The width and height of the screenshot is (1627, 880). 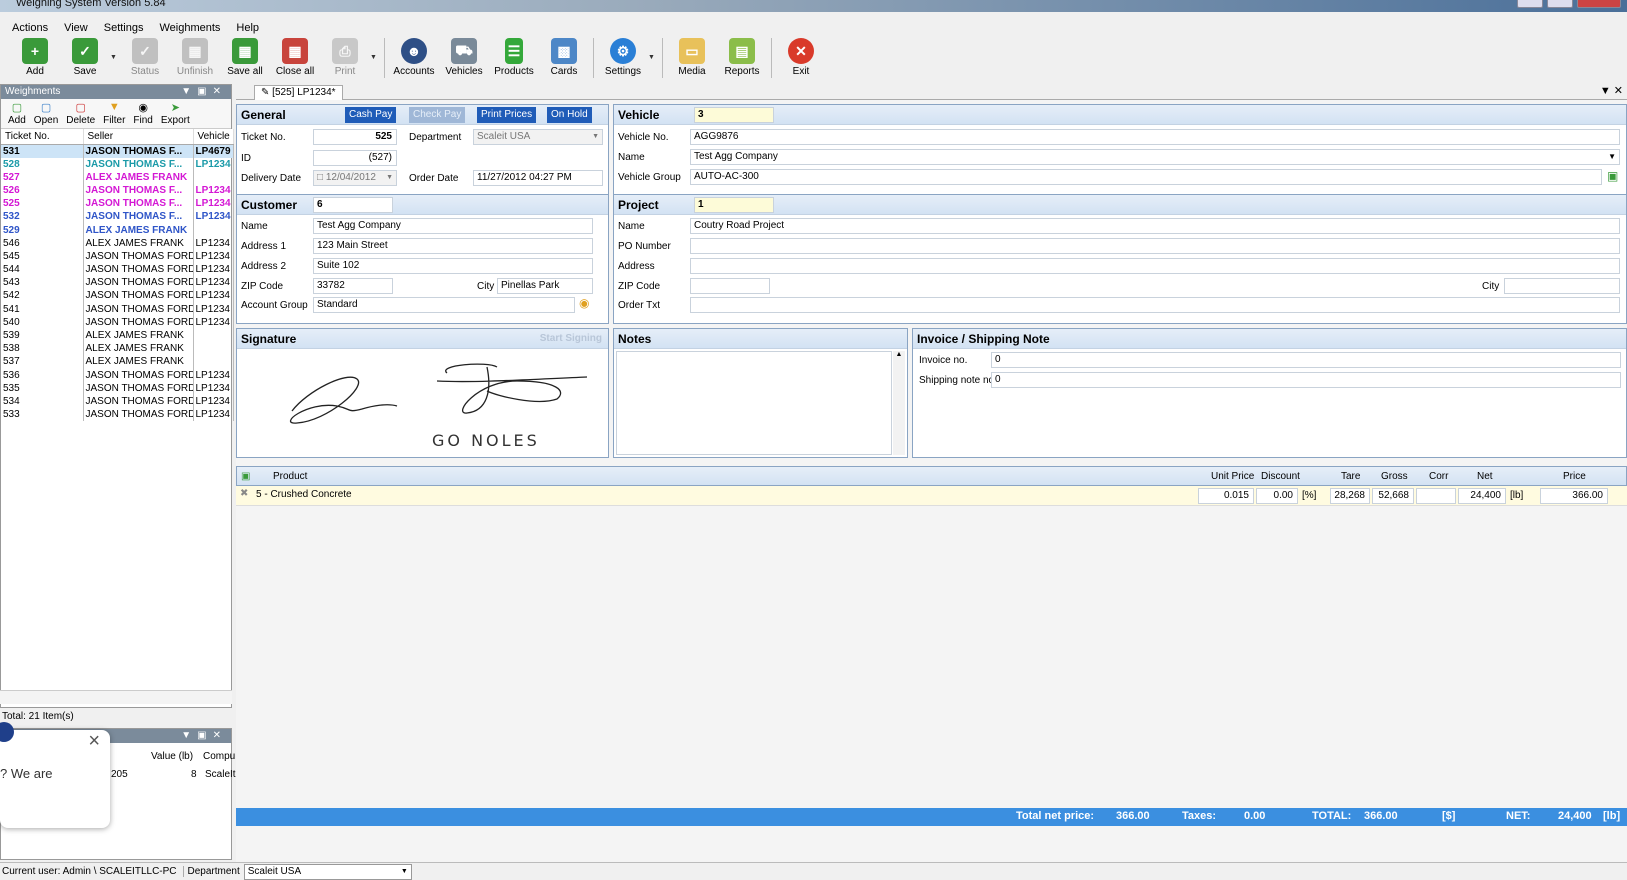 What do you see at coordinates (298, 92) in the screenshot?
I see `tab-ticket: ✎ [525] LP1234*` at bounding box center [298, 92].